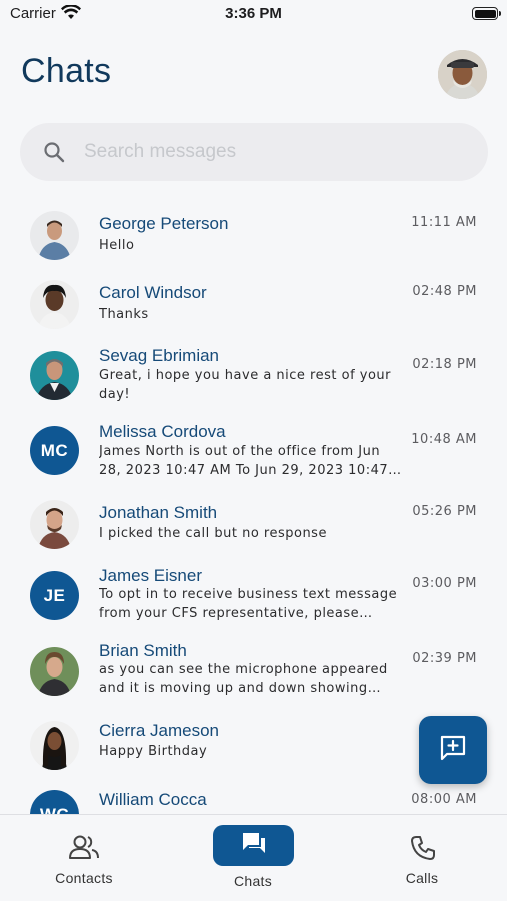  Describe the element at coordinates (444, 799) in the screenshot. I see `chat-time: 08:00 AM` at that location.